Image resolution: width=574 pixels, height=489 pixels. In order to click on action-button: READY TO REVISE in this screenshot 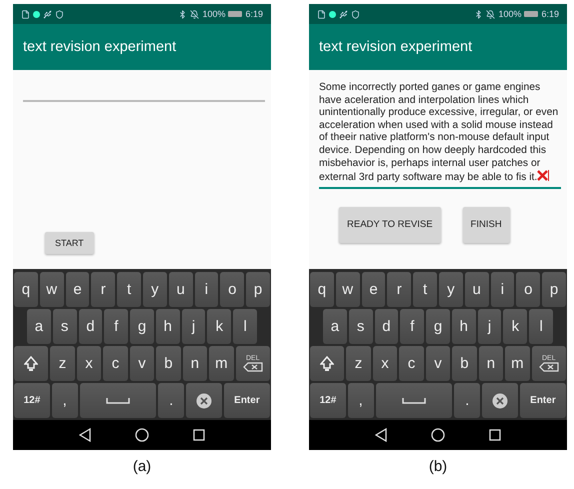, I will do `click(390, 224)`.